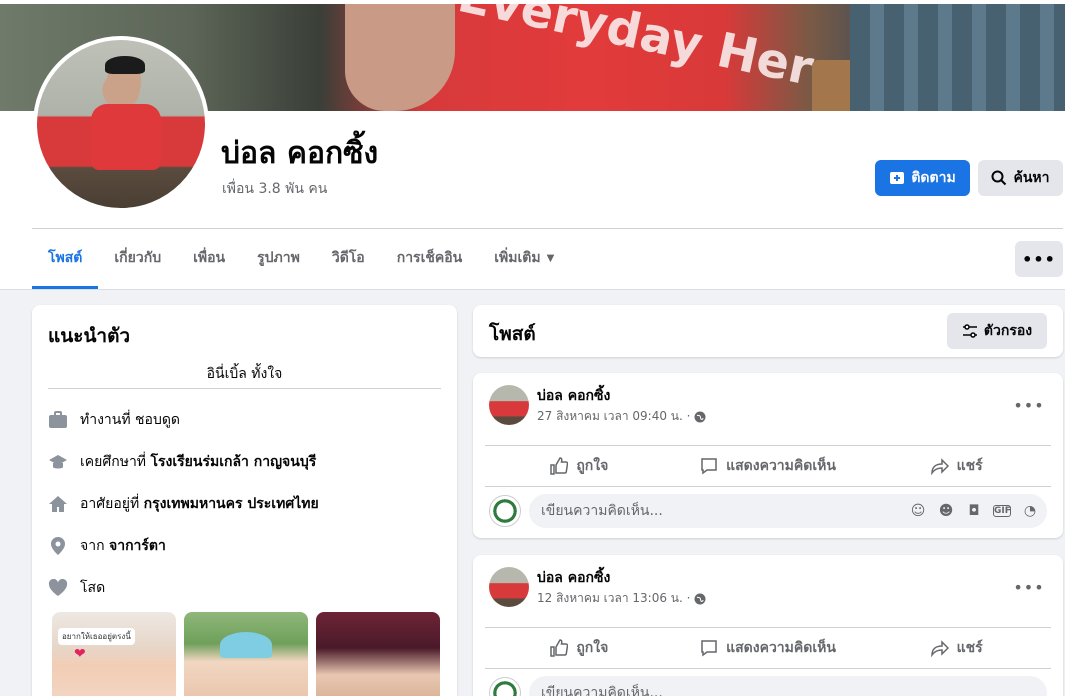 The image size is (1065, 696). Describe the element at coordinates (58, 420) in the screenshot. I see `briefcase-icon` at that location.